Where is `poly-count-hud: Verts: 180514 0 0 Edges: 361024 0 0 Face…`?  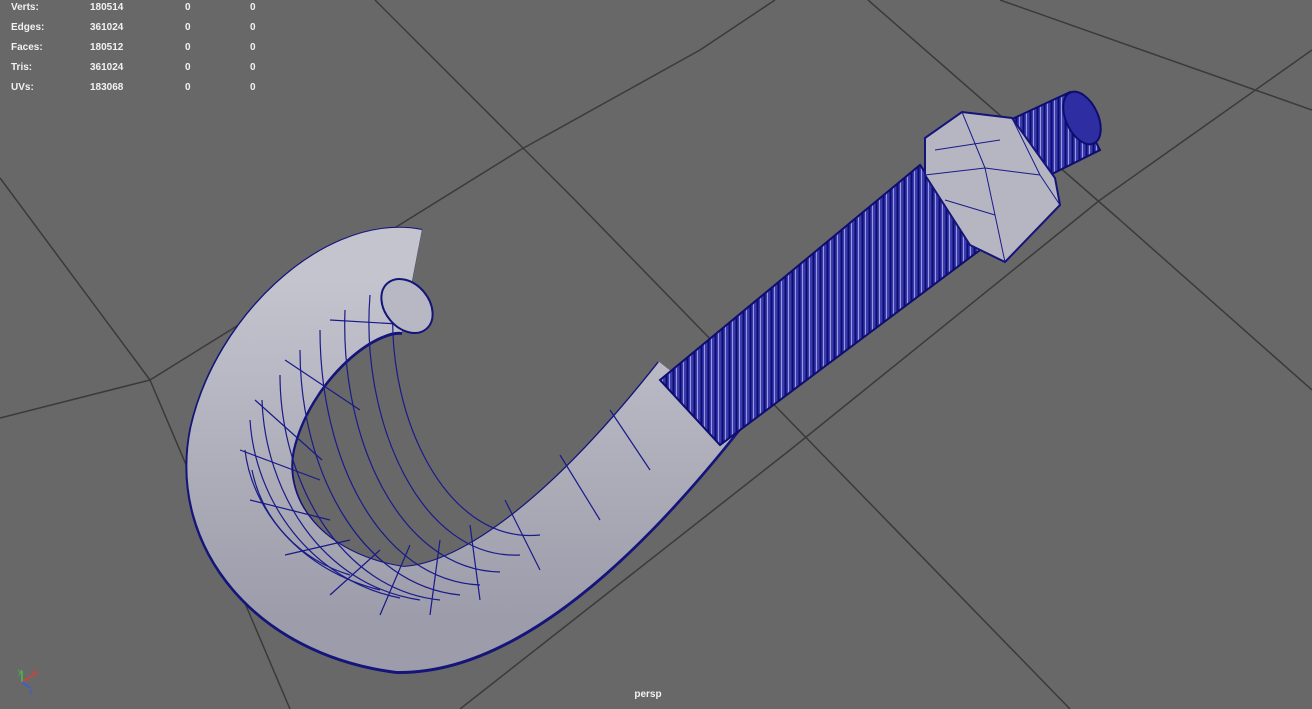
poly-count-hud: Verts: 180514 0 0 Edges: 361024 0 0 Face… is located at coordinates (135, 50).